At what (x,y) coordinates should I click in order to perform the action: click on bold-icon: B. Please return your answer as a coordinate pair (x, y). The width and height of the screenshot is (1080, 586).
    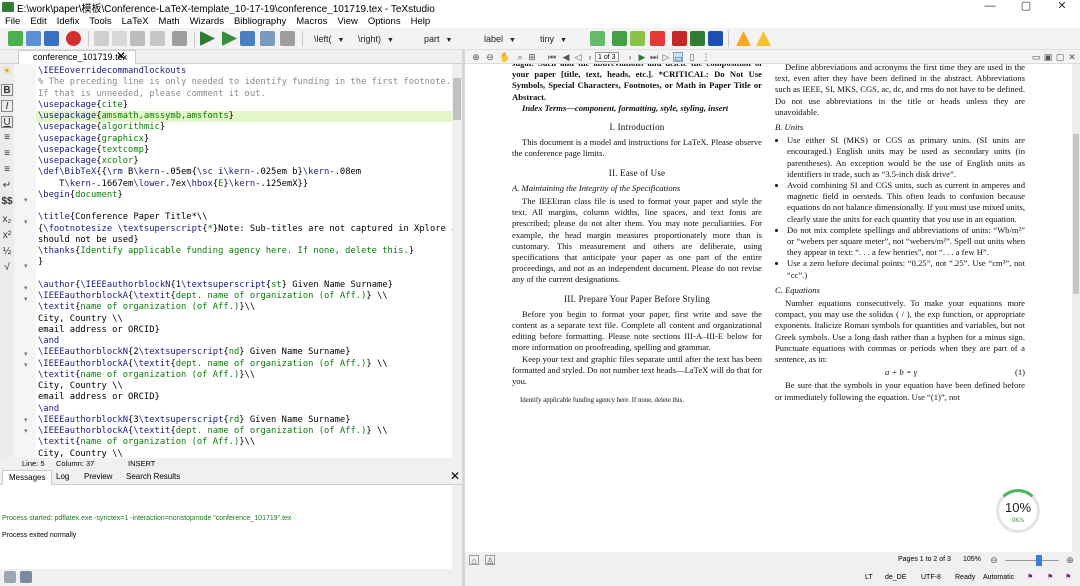
    Looking at the image, I should click on (7, 90).